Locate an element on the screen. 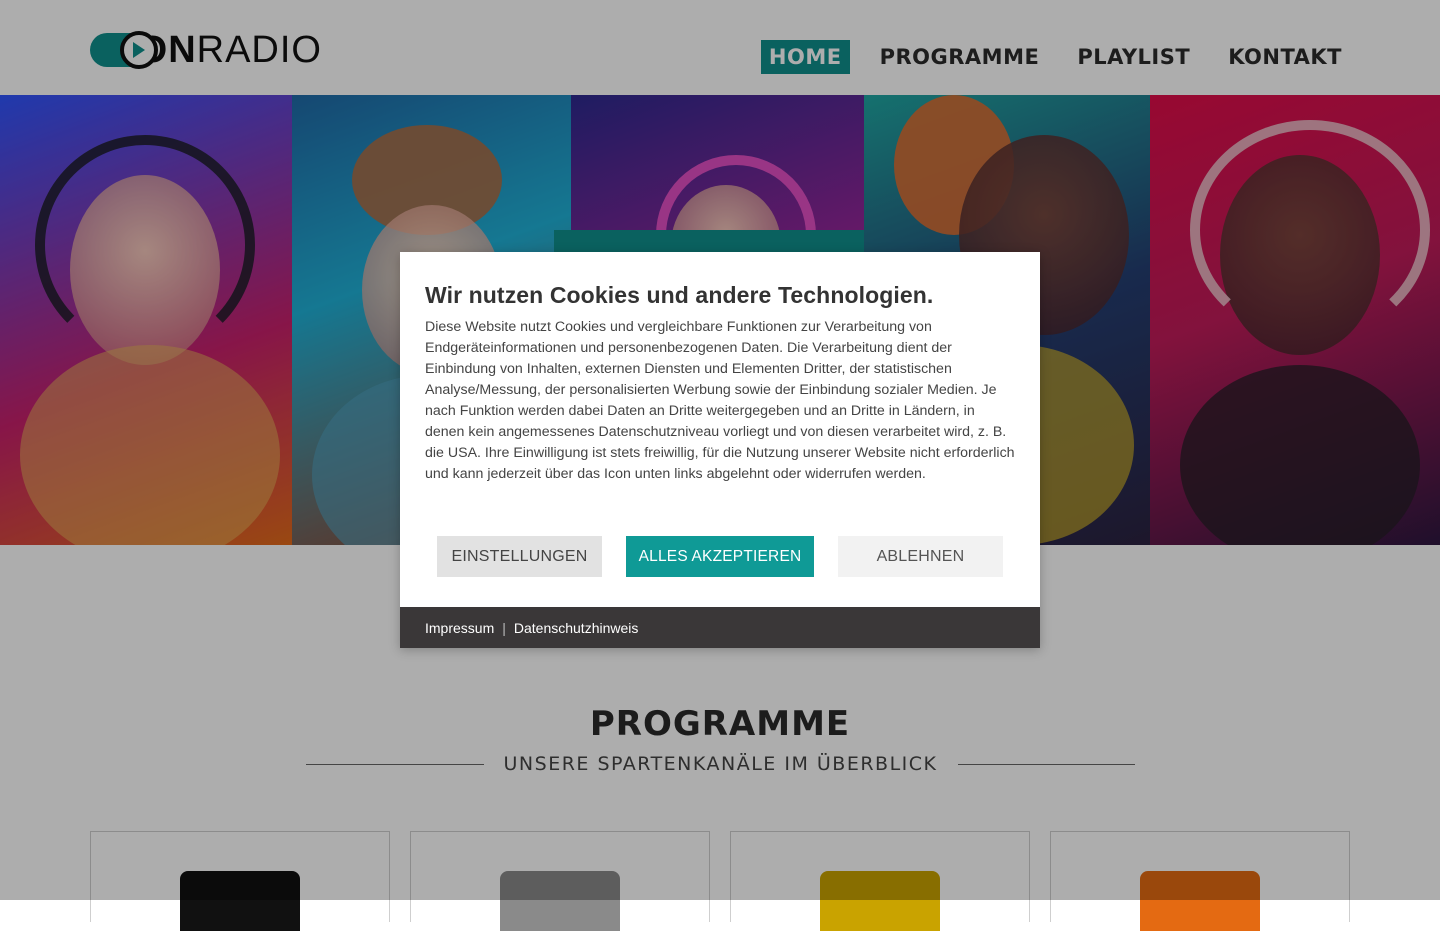 This screenshot has width=1440, height=931. privacy-link: Datenschutzhinweis is located at coordinates (576, 628).